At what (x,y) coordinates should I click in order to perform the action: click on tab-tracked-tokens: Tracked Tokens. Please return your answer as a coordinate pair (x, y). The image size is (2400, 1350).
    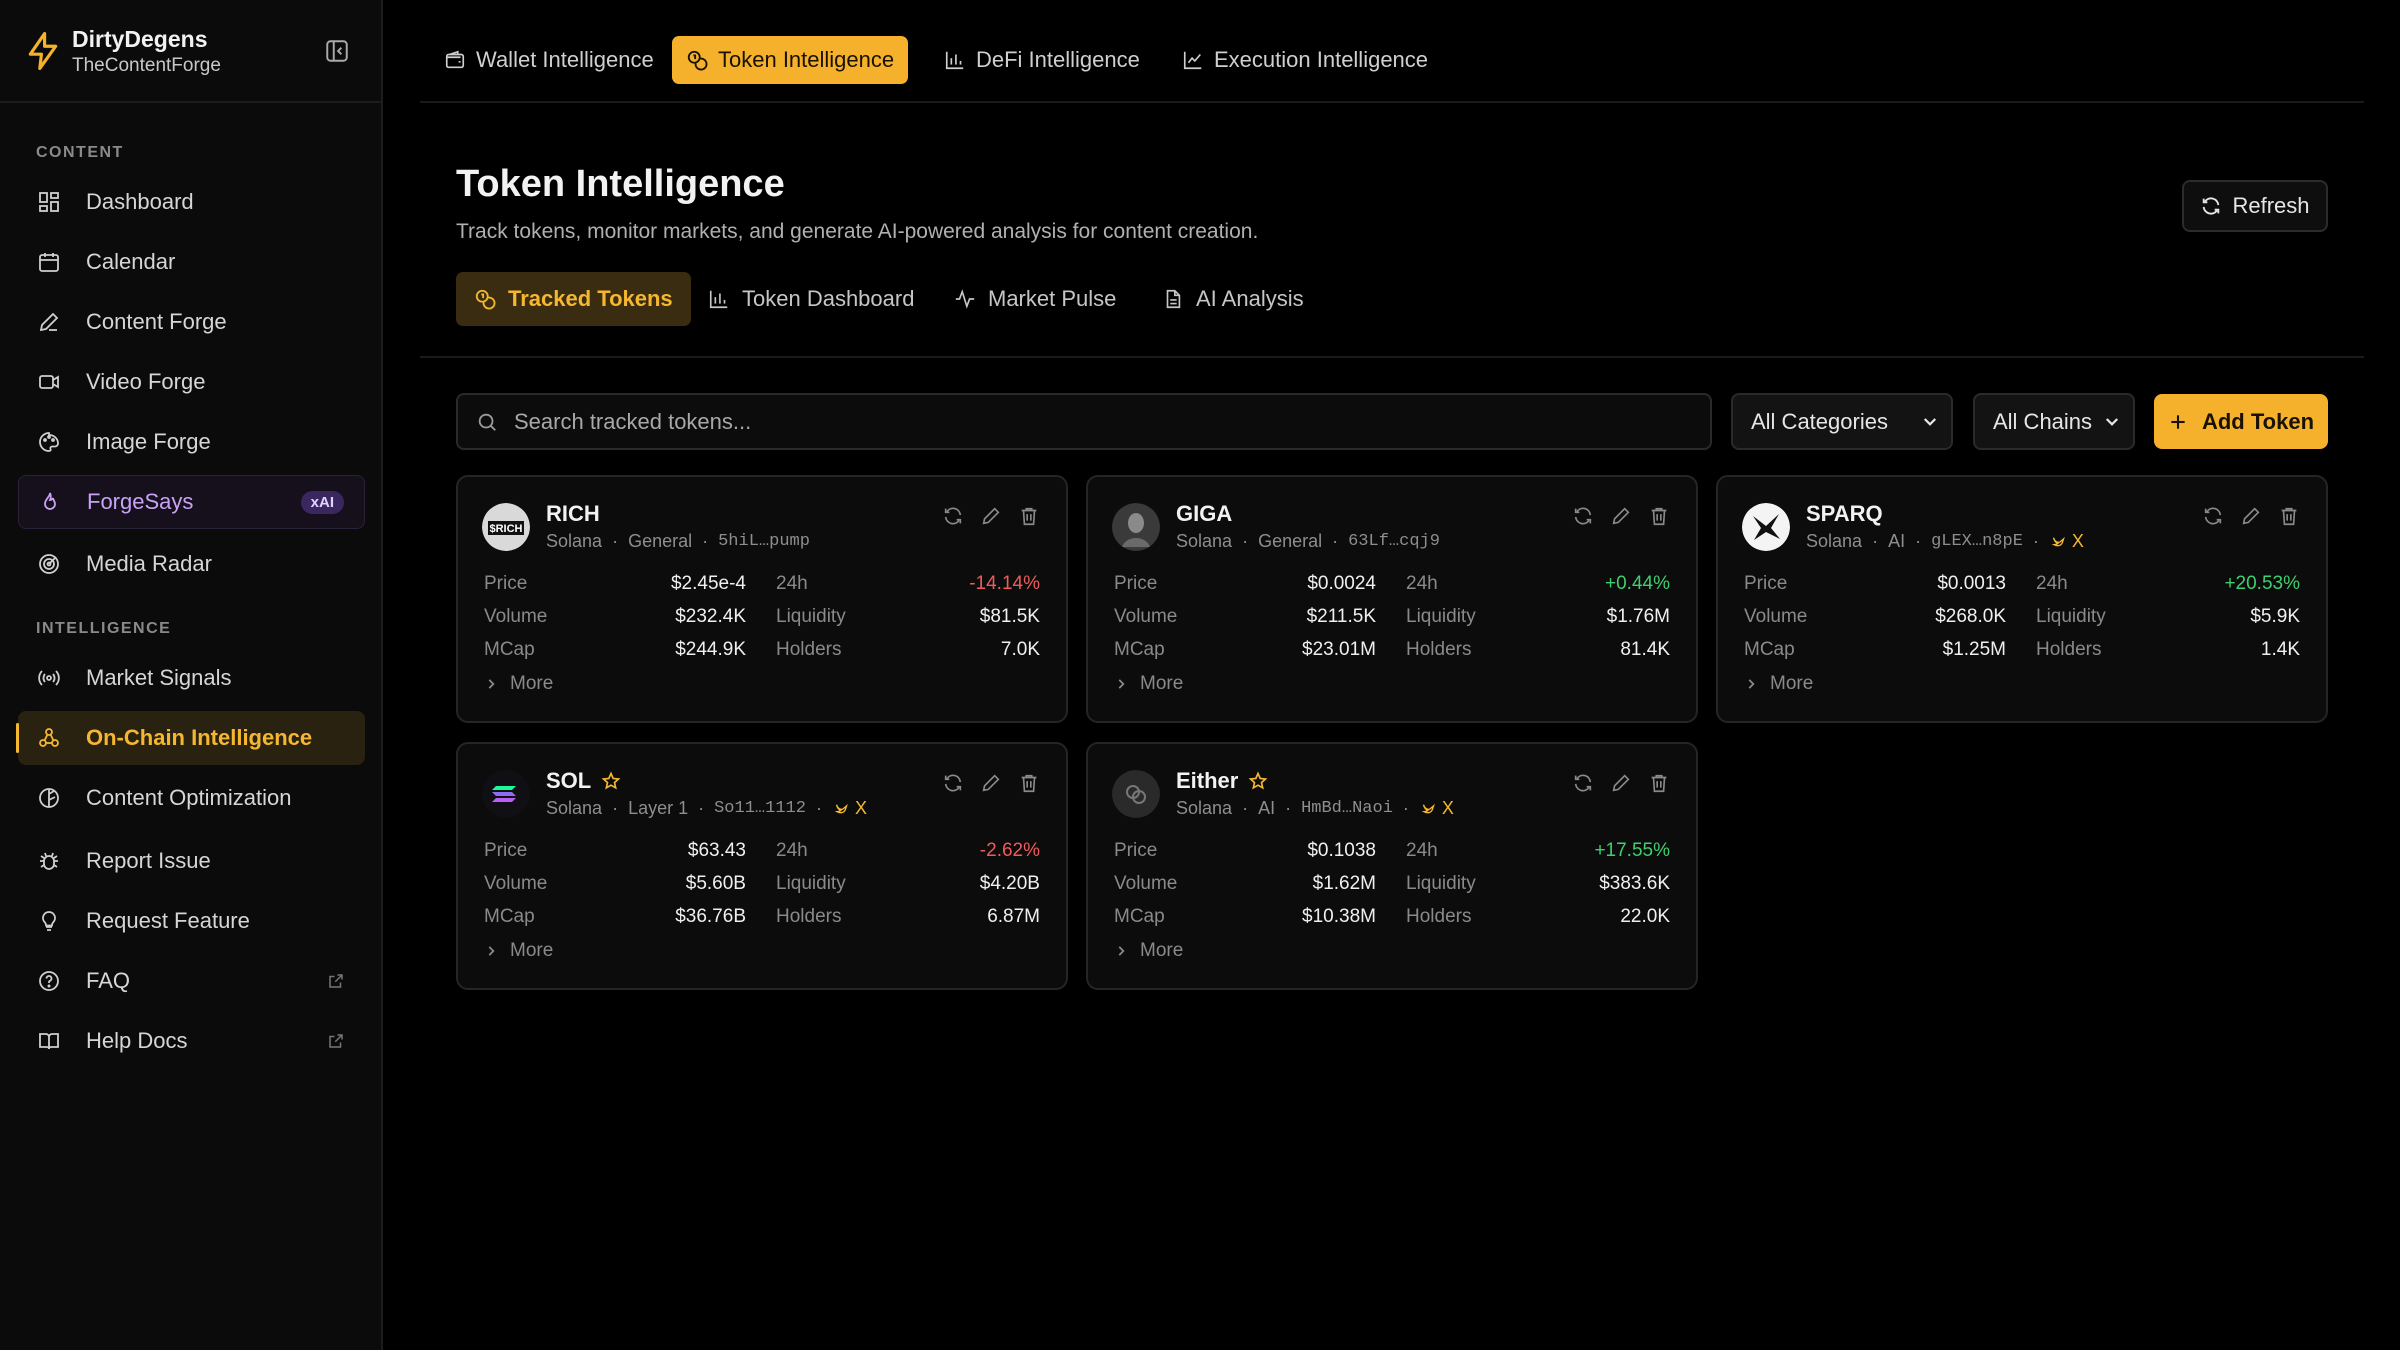
    Looking at the image, I should click on (573, 299).